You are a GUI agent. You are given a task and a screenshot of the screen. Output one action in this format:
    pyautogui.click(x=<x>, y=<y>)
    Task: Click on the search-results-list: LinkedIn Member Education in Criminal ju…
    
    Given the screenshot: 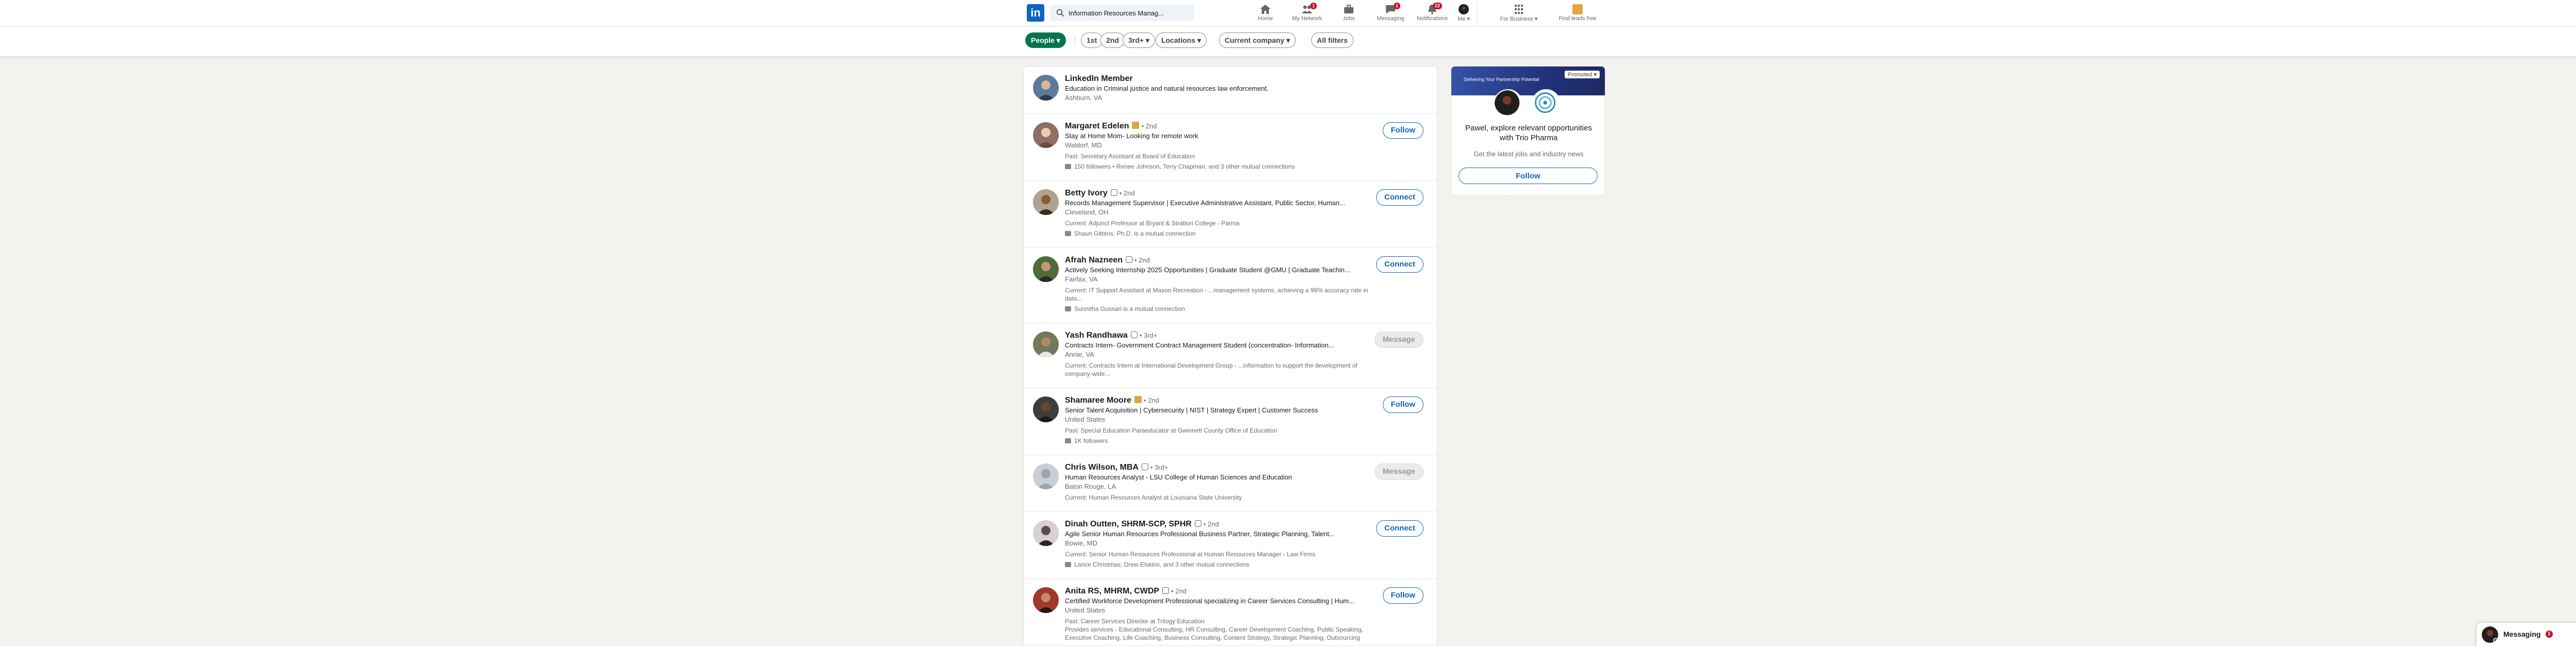 What is the action you would take?
    pyautogui.click(x=1230, y=356)
    